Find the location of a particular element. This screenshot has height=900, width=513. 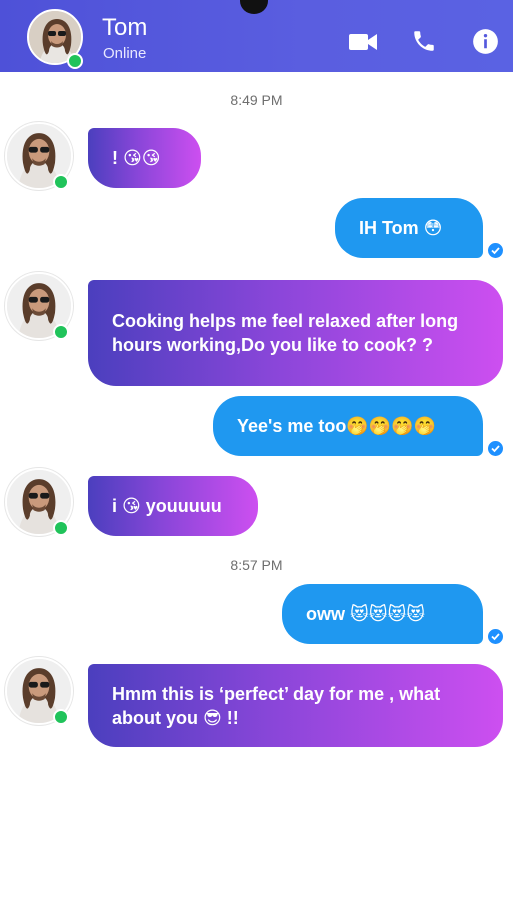

outgoing-message: IH Tom 😳 is located at coordinates (409, 228).